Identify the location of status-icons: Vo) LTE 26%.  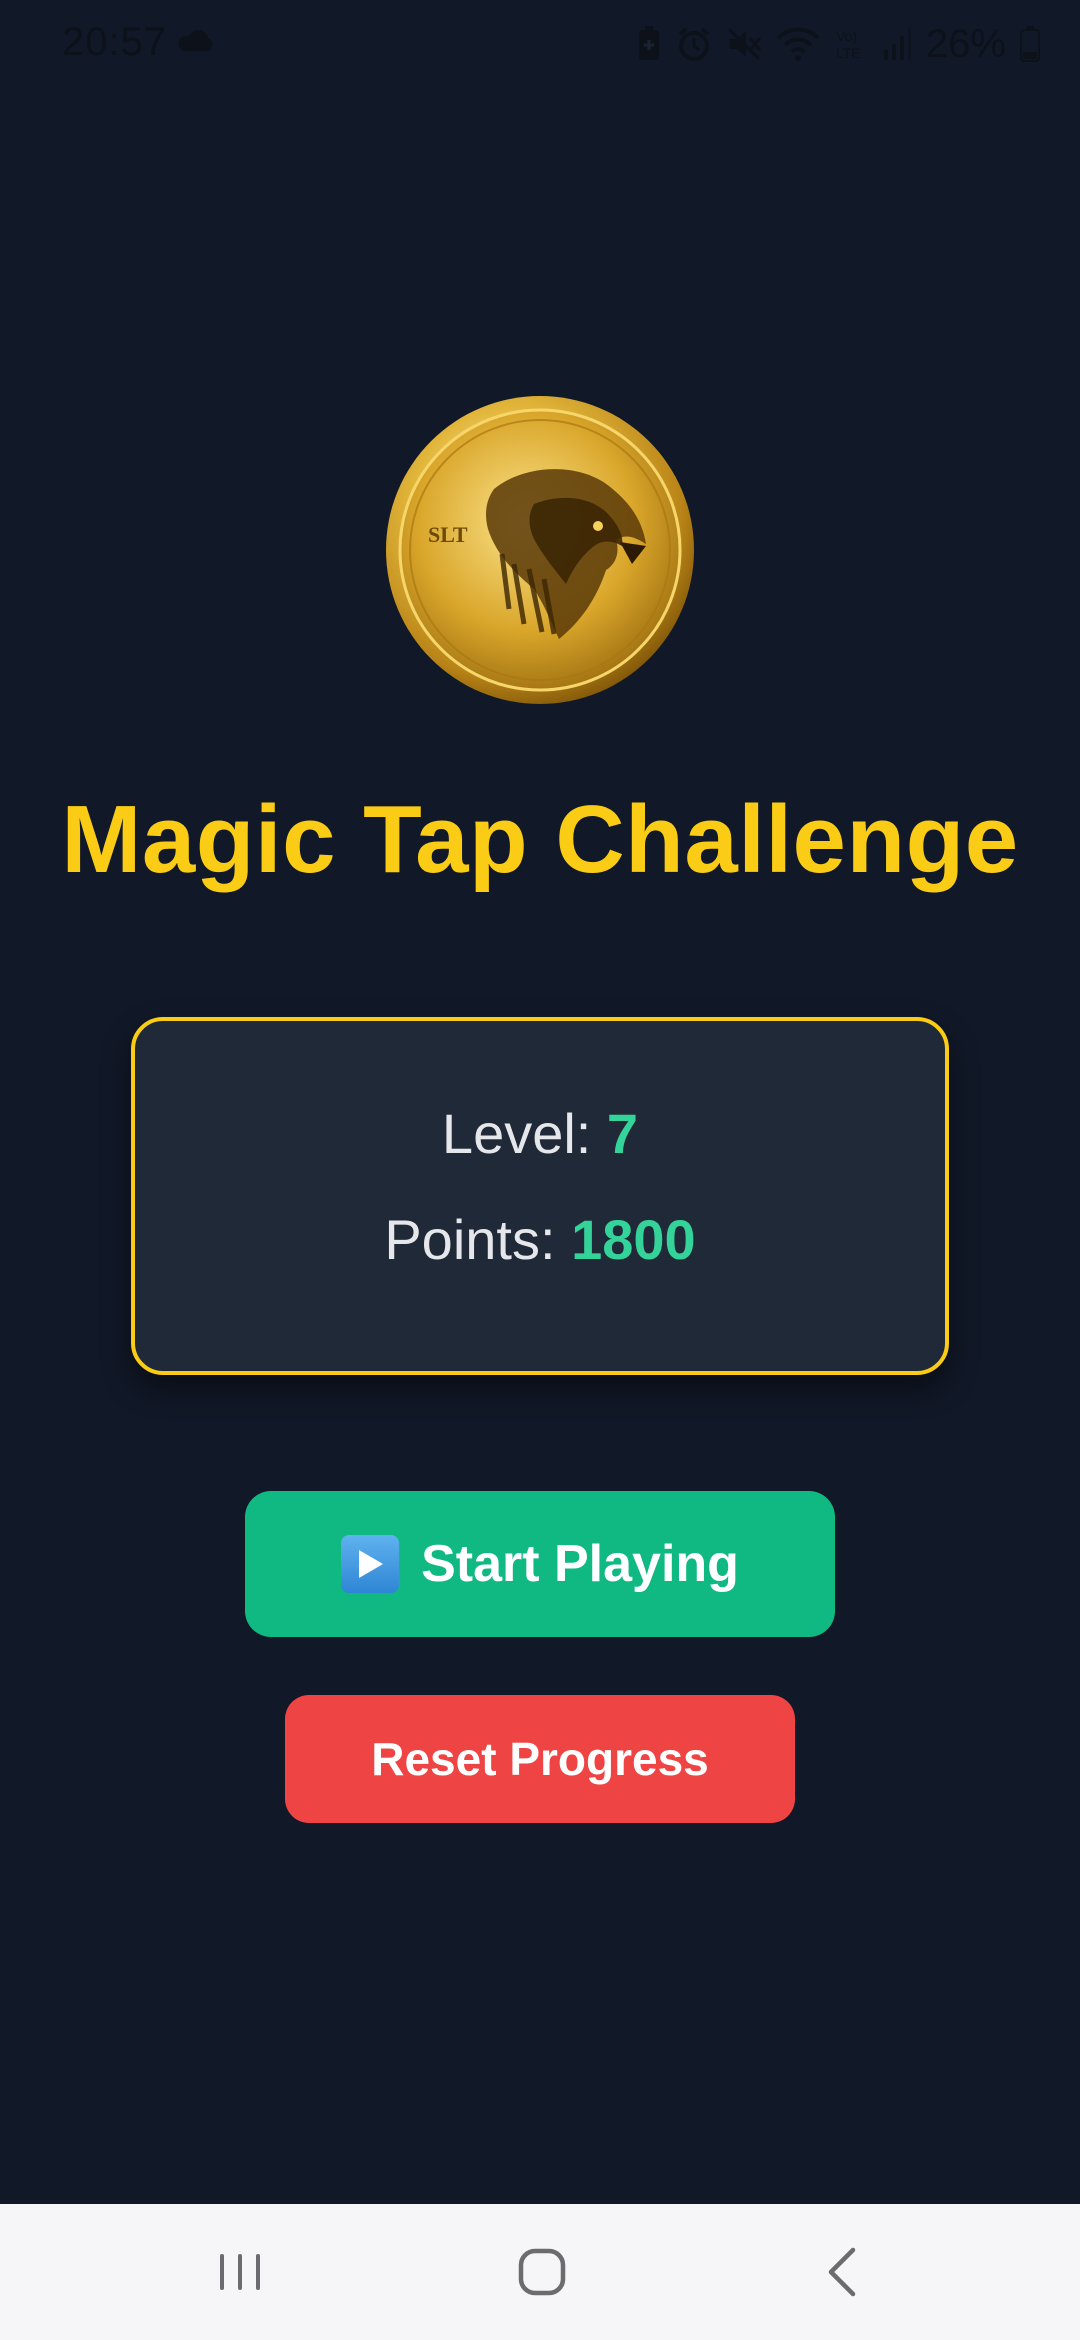
(838, 44).